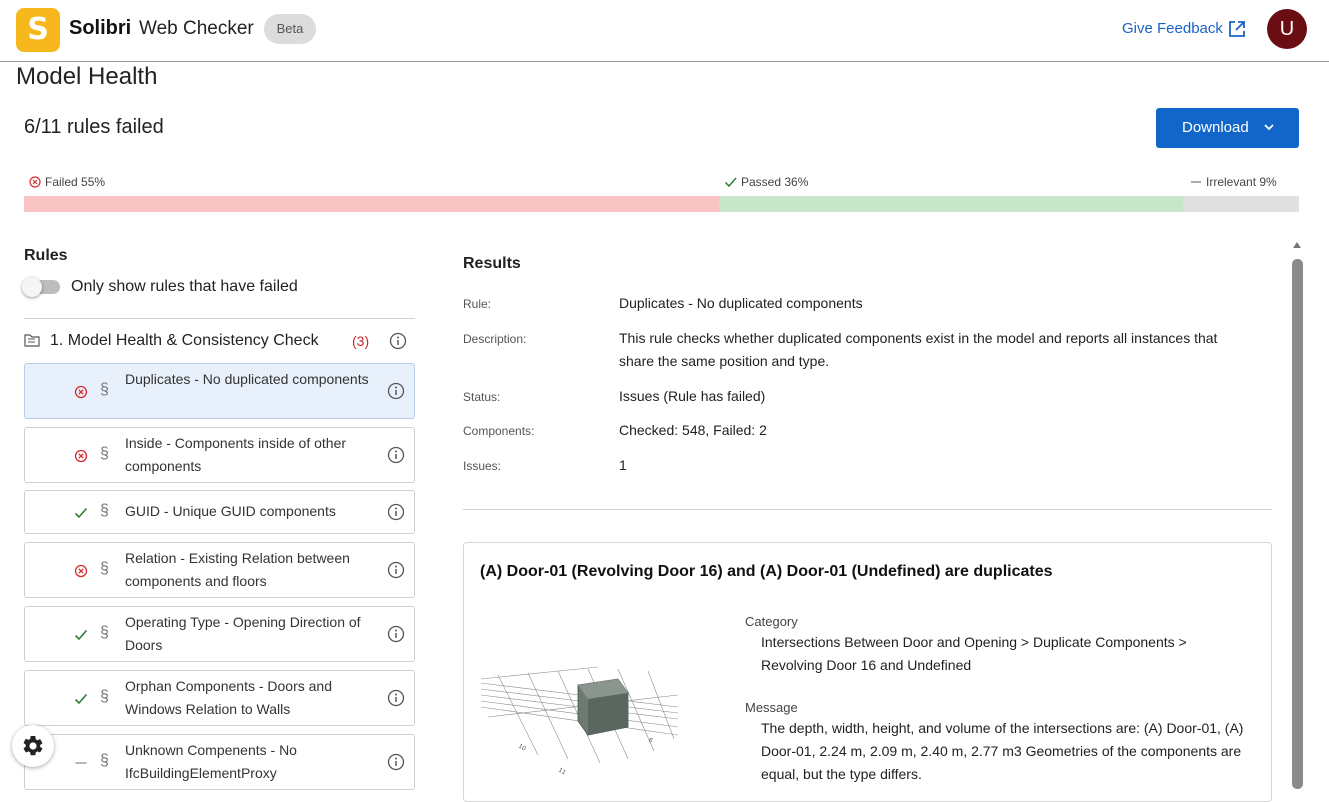 This screenshot has width=1329, height=802. I want to click on rule-group-header: 1. Model Health & Consistency Check (3), so click(219, 342).